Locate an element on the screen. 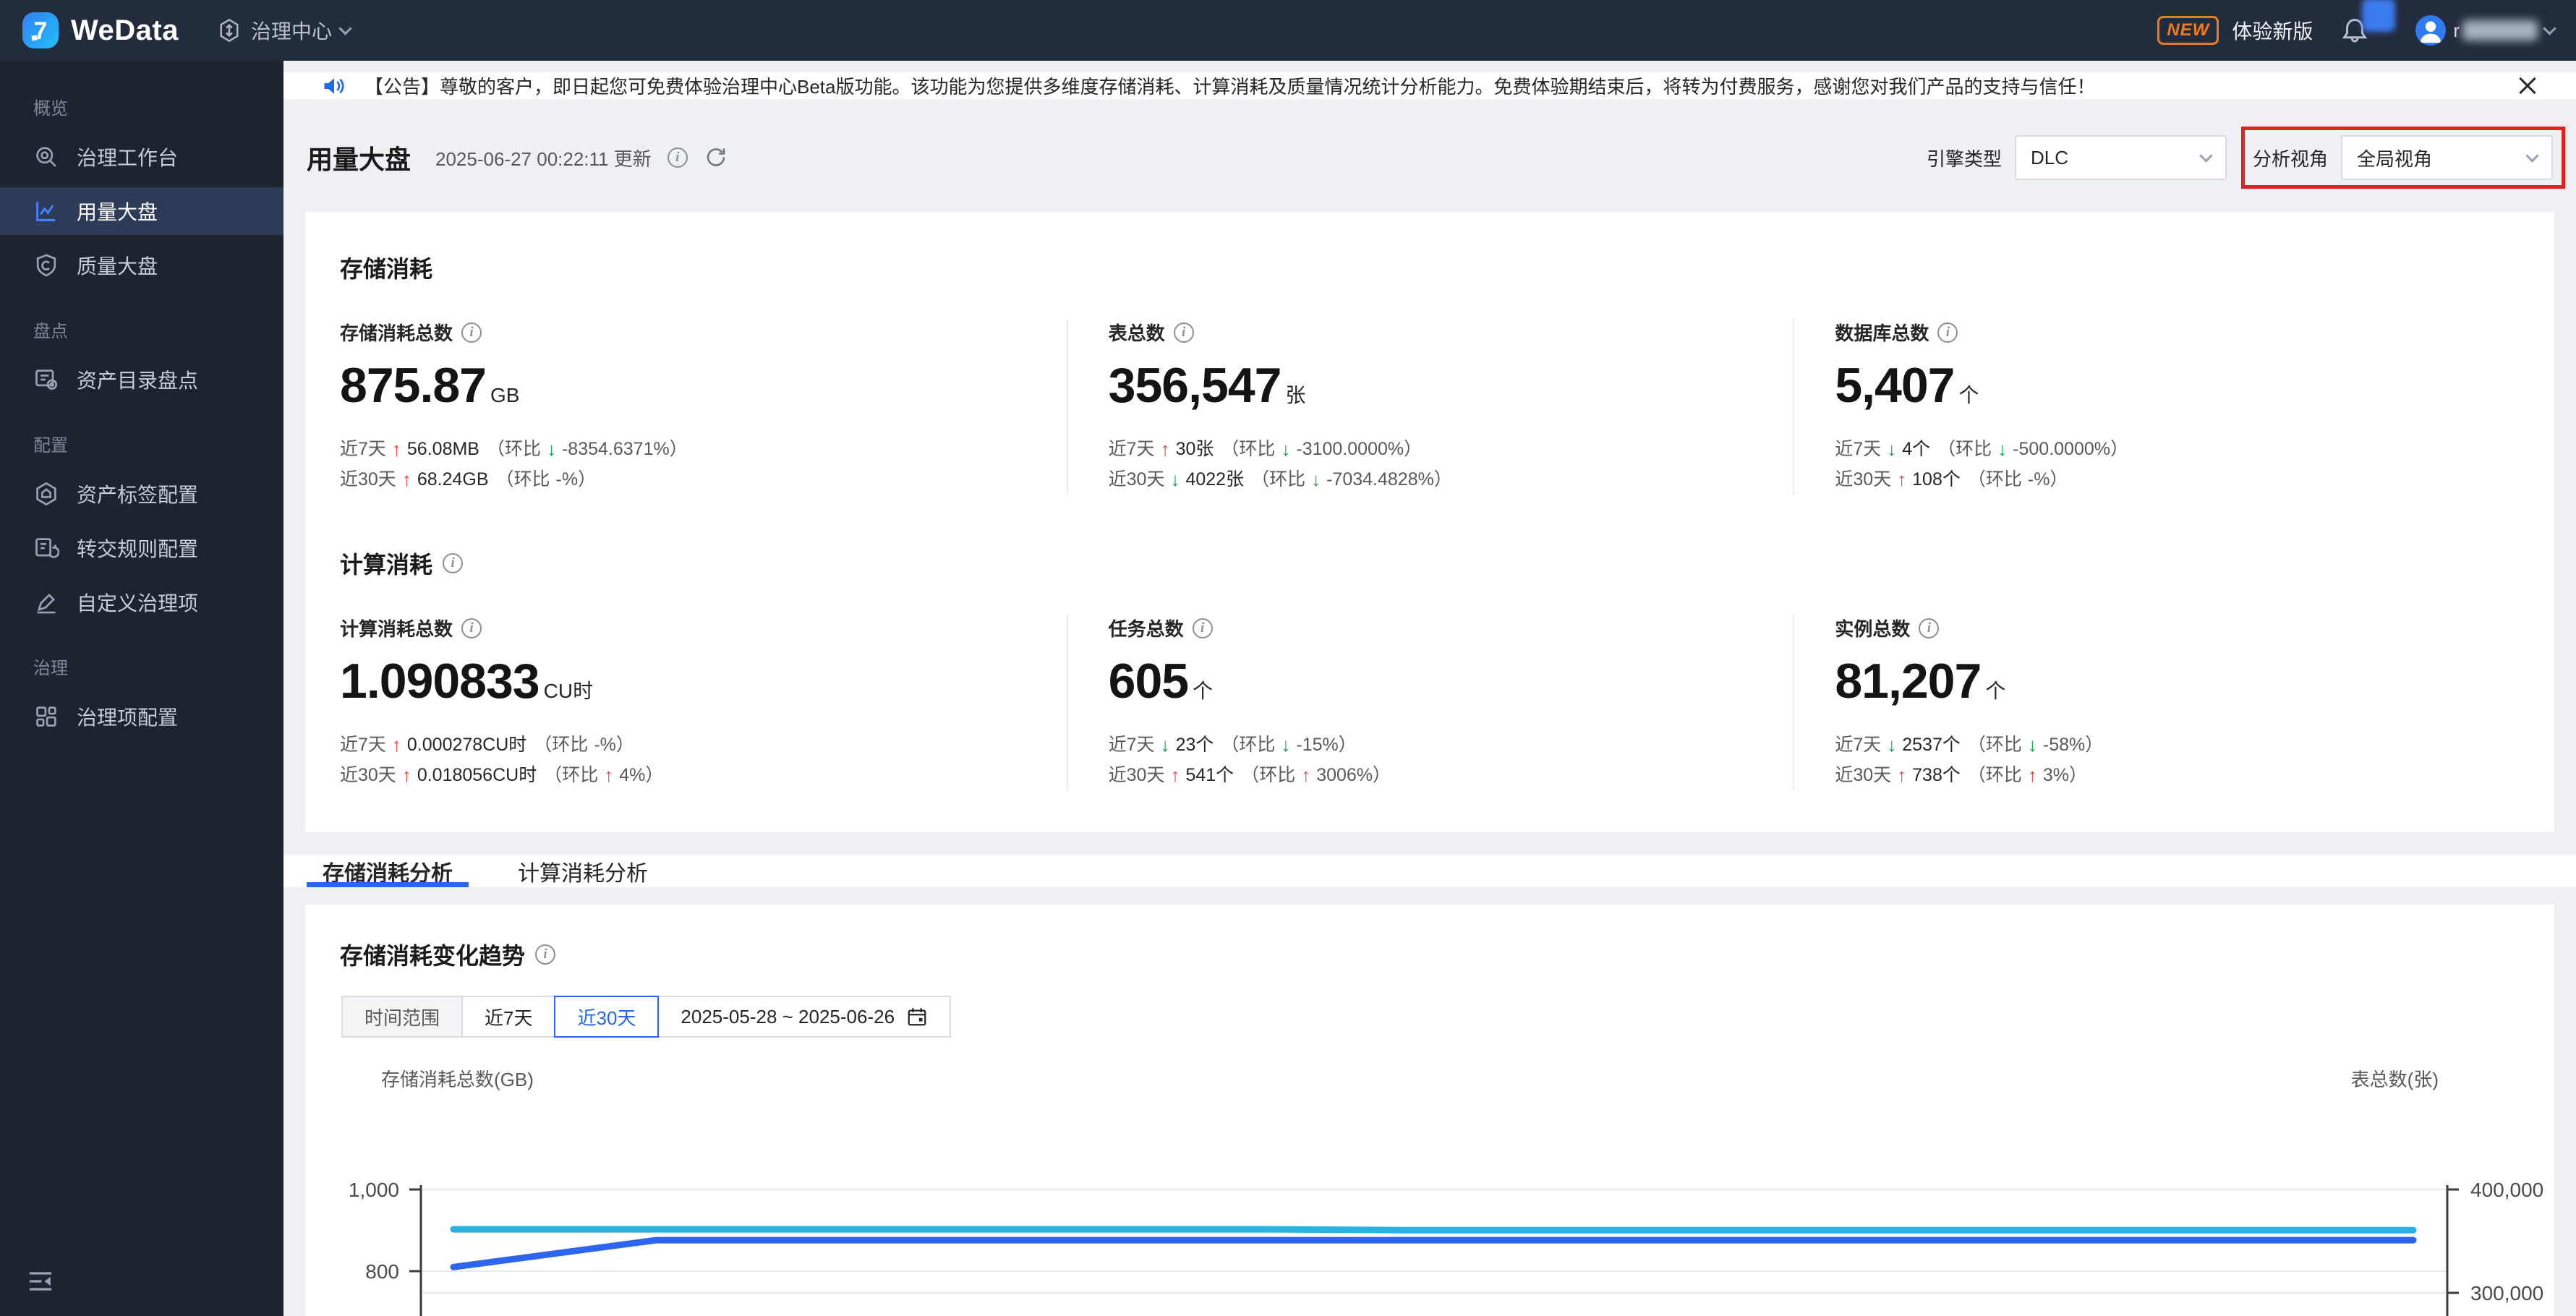 Image resolution: width=2576 pixels, height=1316 pixels. analysis-tabs: 存储消耗分析 计算消耗分析 is located at coordinates (1429, 871).